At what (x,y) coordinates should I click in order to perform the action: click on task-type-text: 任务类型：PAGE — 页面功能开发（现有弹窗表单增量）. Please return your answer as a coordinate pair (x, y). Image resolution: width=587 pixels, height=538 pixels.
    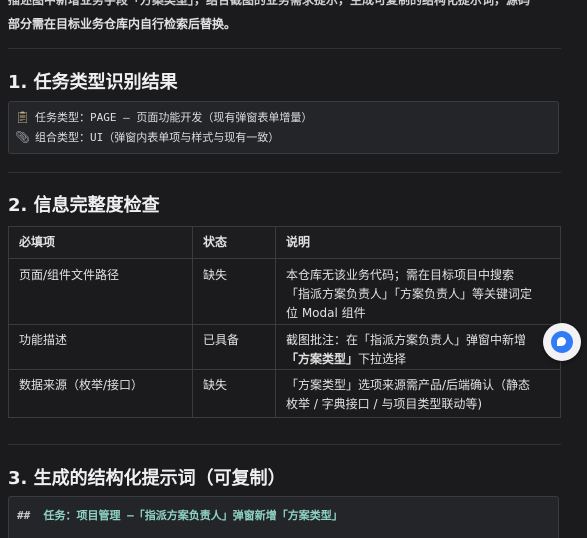
    Looking at the image, I should click on (174, 117).